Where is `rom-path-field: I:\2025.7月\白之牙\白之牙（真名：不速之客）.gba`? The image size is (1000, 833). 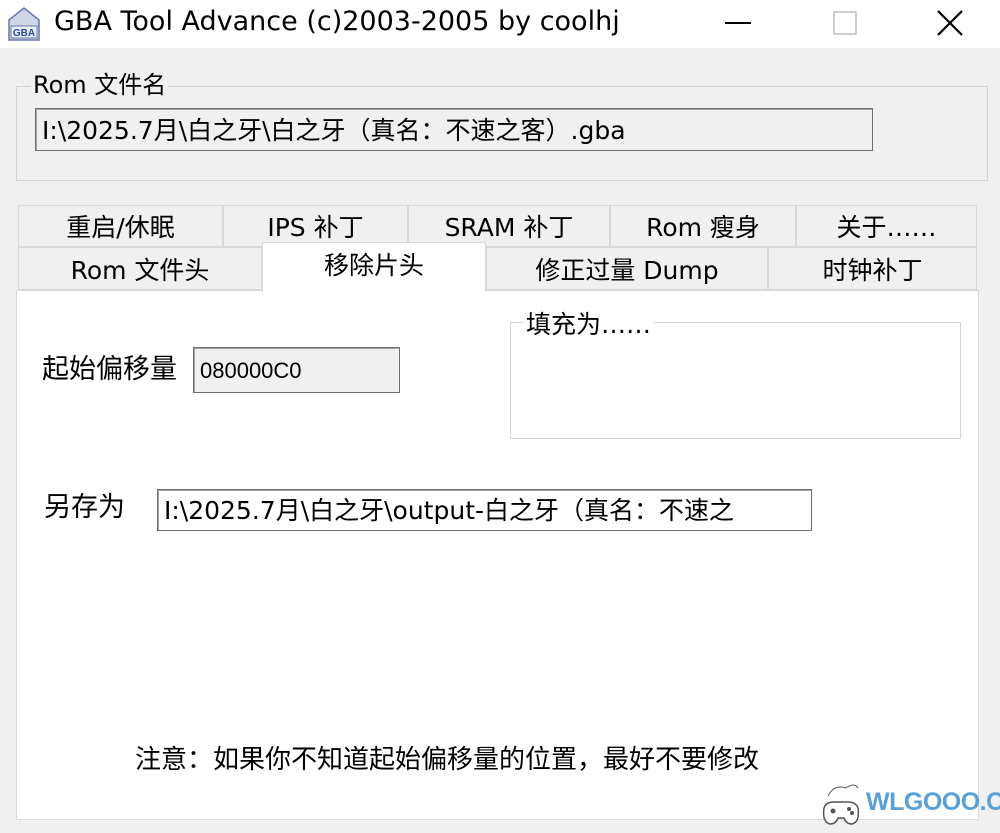
rom-path-field: I:\2025.7月\白之牙\白之牙（真名：不速之客）.gba is located at coordinates (454, 129).